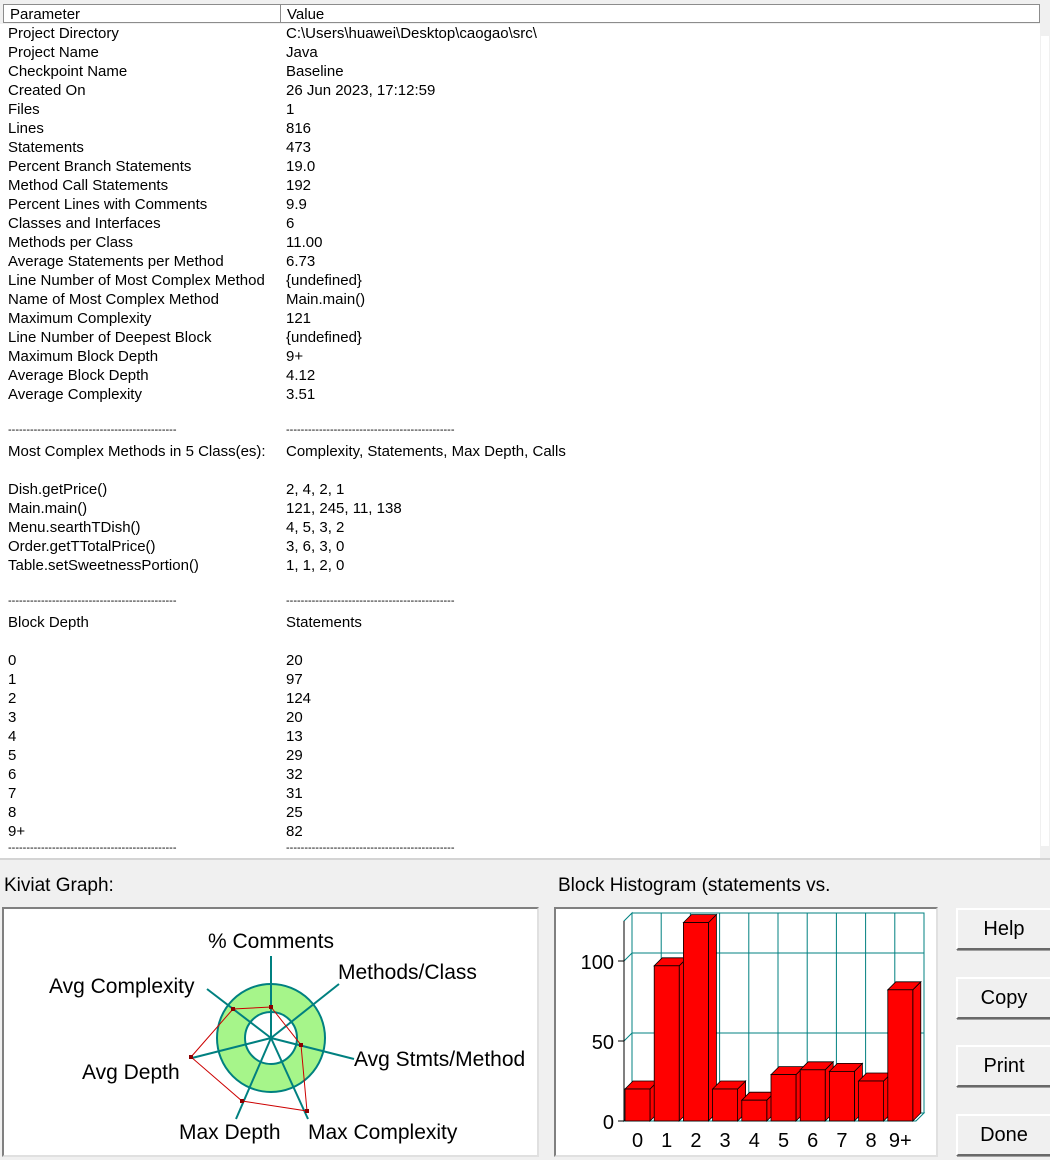  What do you see at coordinates (1003, 1135) in the screenshot?
I see `done-button: Done` at bounding box center [1003, 1135].